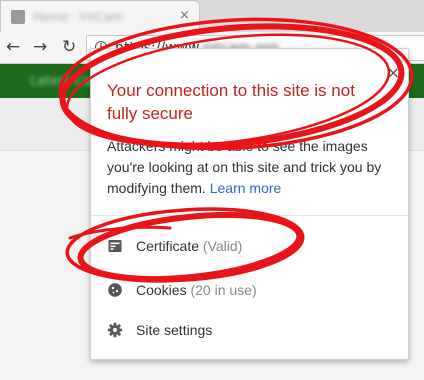 Image resolution: width=424 pixels, height=380 pixels. What do you see at coordinates (161, 290) in the screenshot?
I see `cookies-label-text: Cookies` at bounding box center [161, 290].